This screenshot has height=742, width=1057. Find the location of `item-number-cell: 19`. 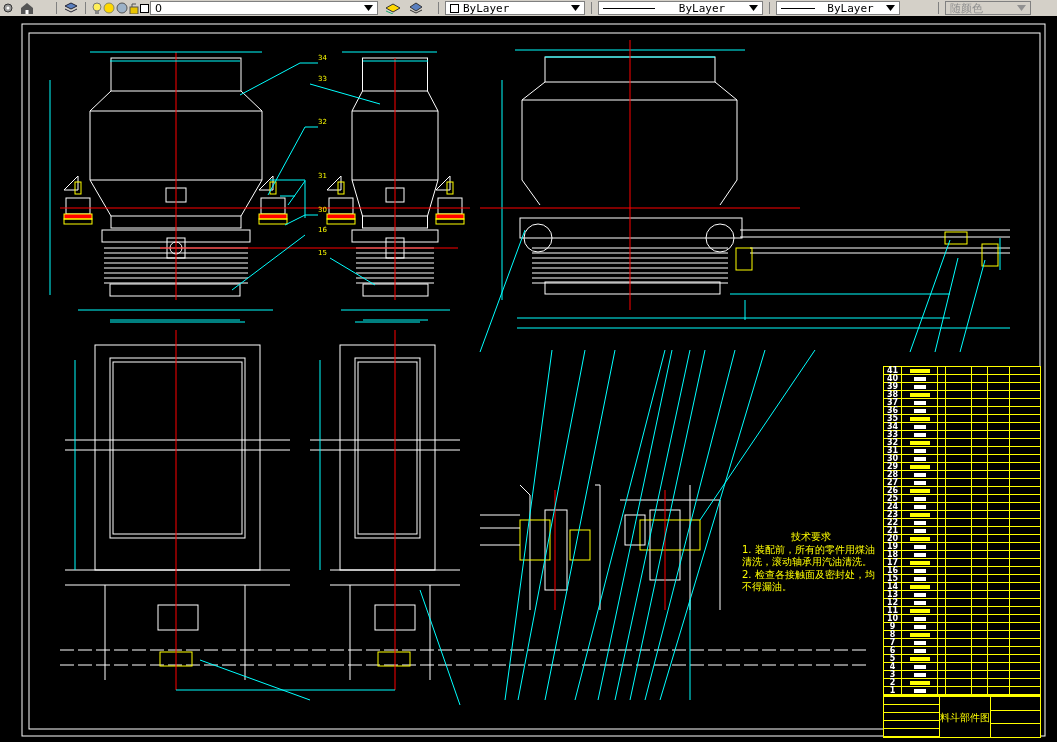

item-number-cell: 19 is located at coordinates (893, 546).